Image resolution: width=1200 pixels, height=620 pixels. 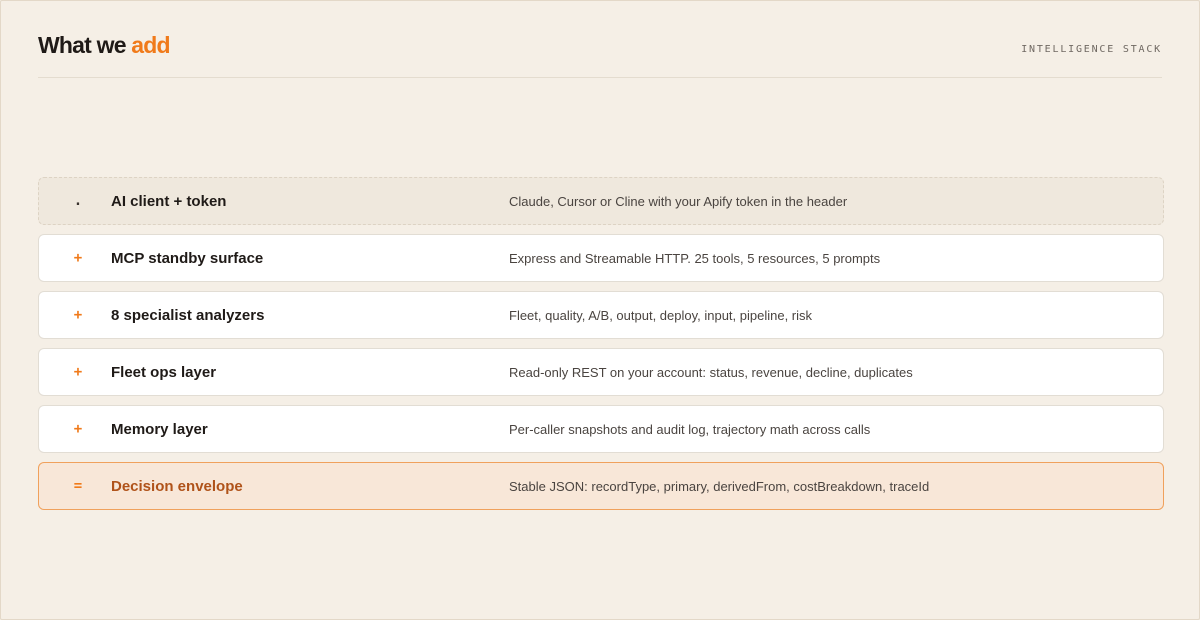 What do you see at coordinates (188, 315) in the screenshot?
I see `row-label: 8 specialist analyzers` at bounding box center [188, 315].